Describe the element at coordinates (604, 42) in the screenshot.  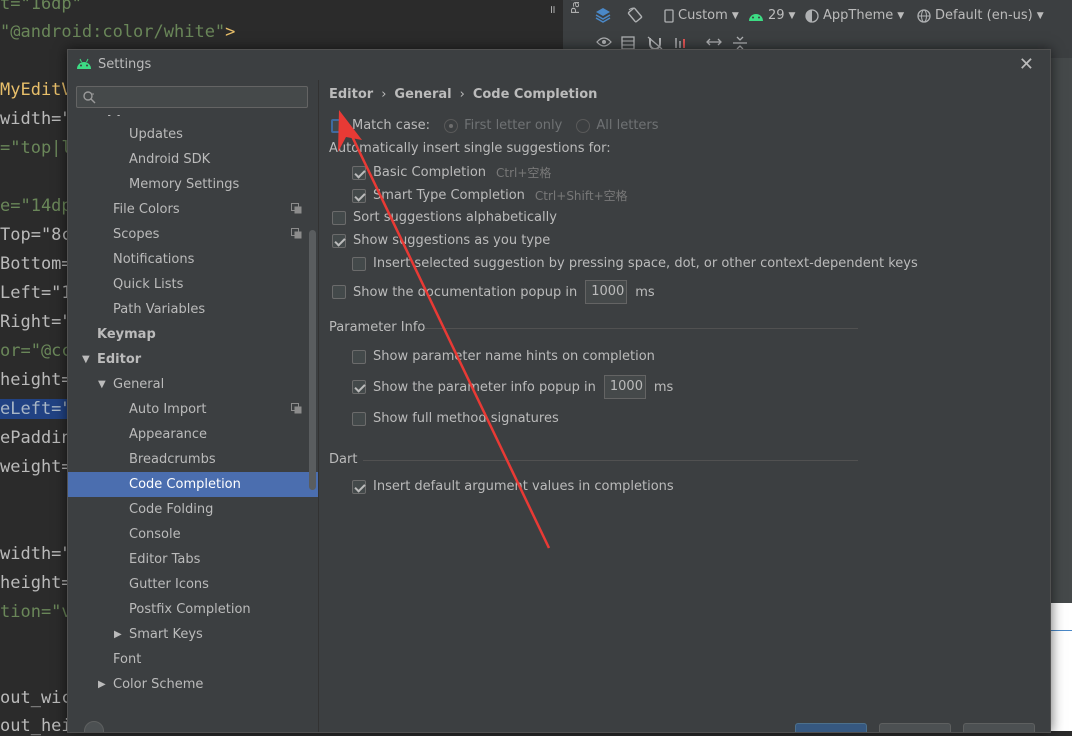
I see `eye-icon` at that location.